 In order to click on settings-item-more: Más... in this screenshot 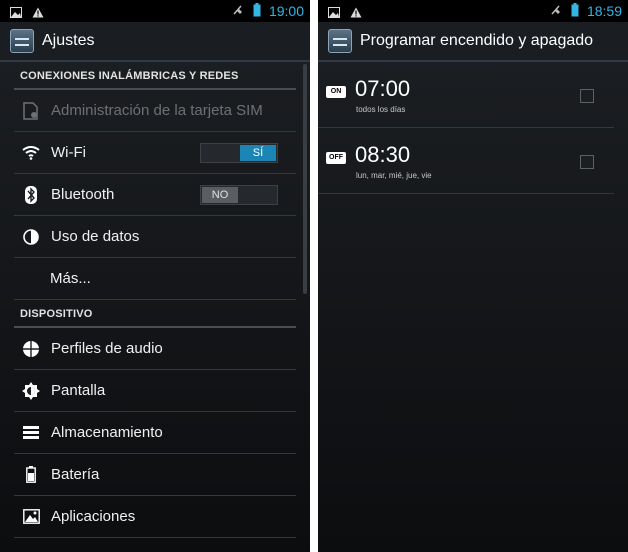, I will do `click(155, 279)`.